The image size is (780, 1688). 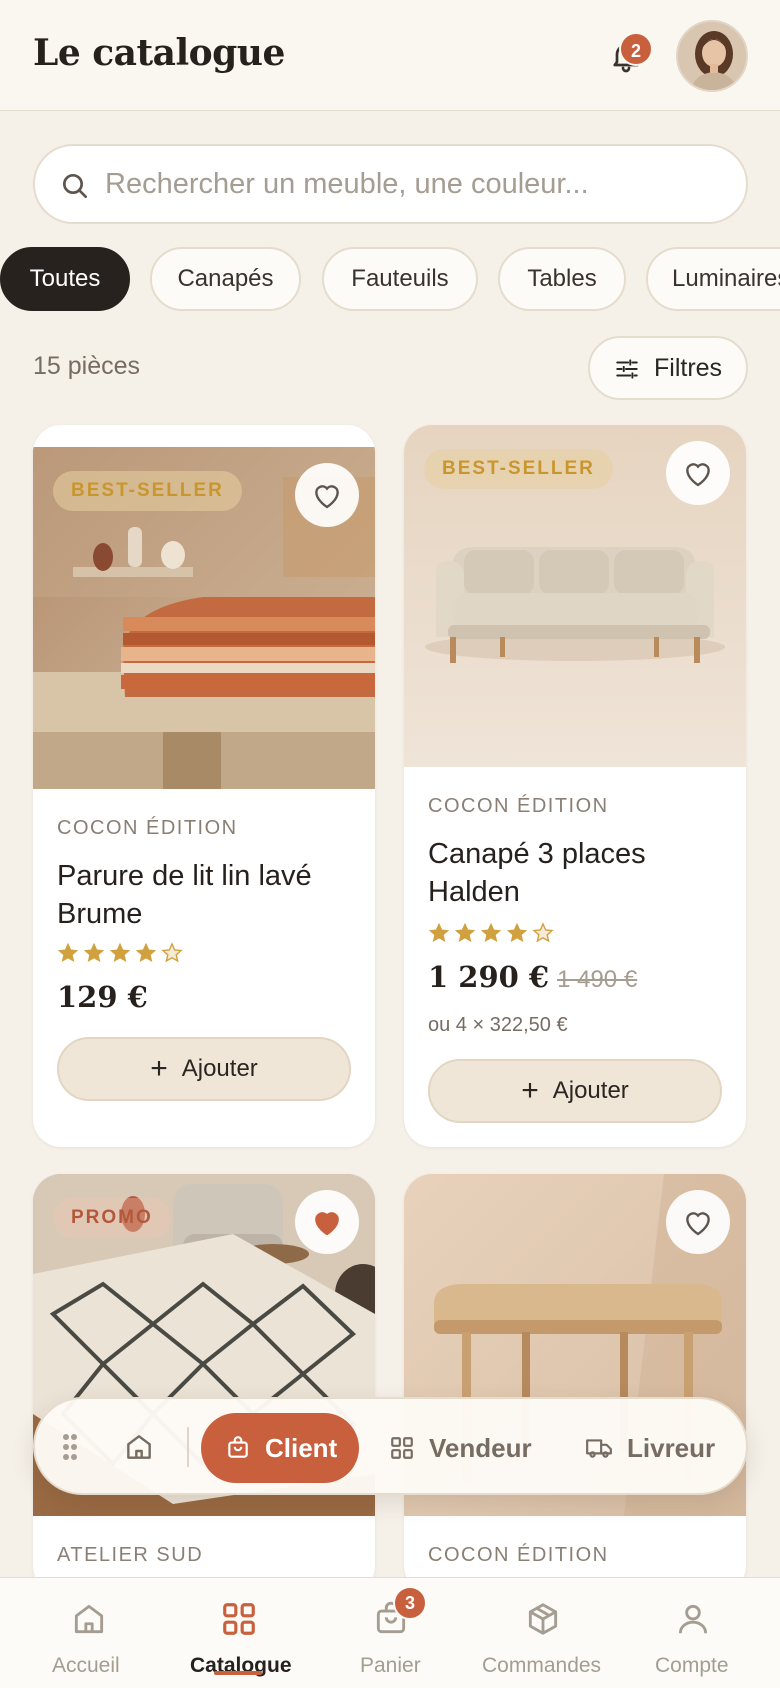 What do you see at coordinates (562, 279) in the screenshot?
I see `chip-tables: Tables` at bounding box center [562, 279].